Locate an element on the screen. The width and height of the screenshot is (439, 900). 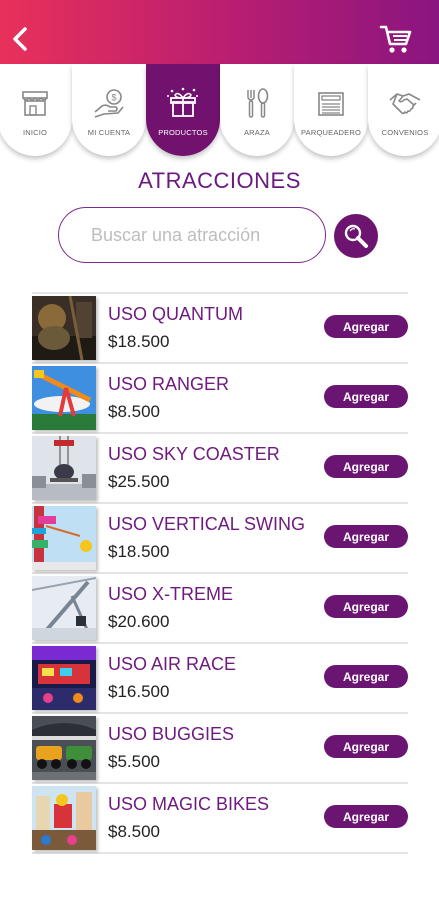
attraction-name: USO BUGGIES is located at coordinates (171, 734).